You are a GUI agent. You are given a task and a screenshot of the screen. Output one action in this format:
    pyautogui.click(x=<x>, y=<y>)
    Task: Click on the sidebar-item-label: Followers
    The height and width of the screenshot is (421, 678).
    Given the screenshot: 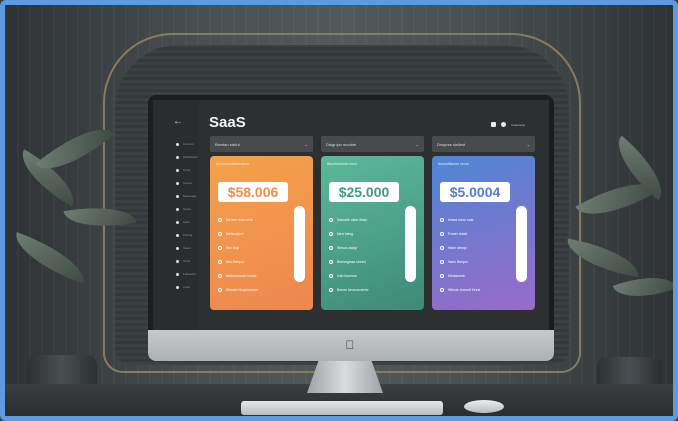 What is the action you would take?
    pyautogui.click(x=189, y=274)
    